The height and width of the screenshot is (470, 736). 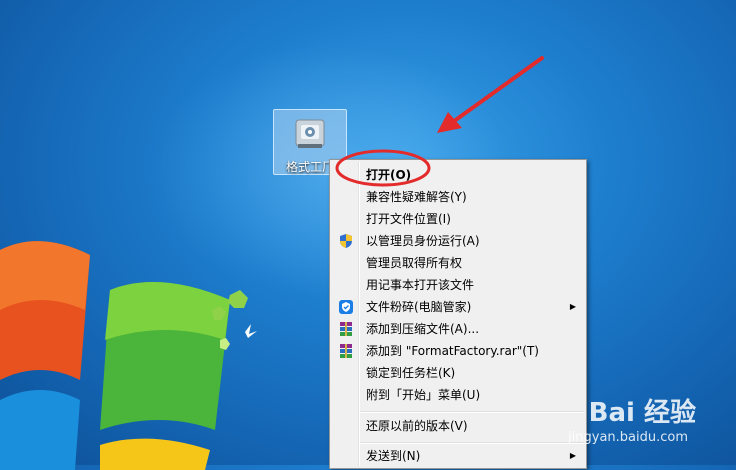 I want to click on baidu-jingyan-watermark: Bai 经验, so click(x=642, y=413).